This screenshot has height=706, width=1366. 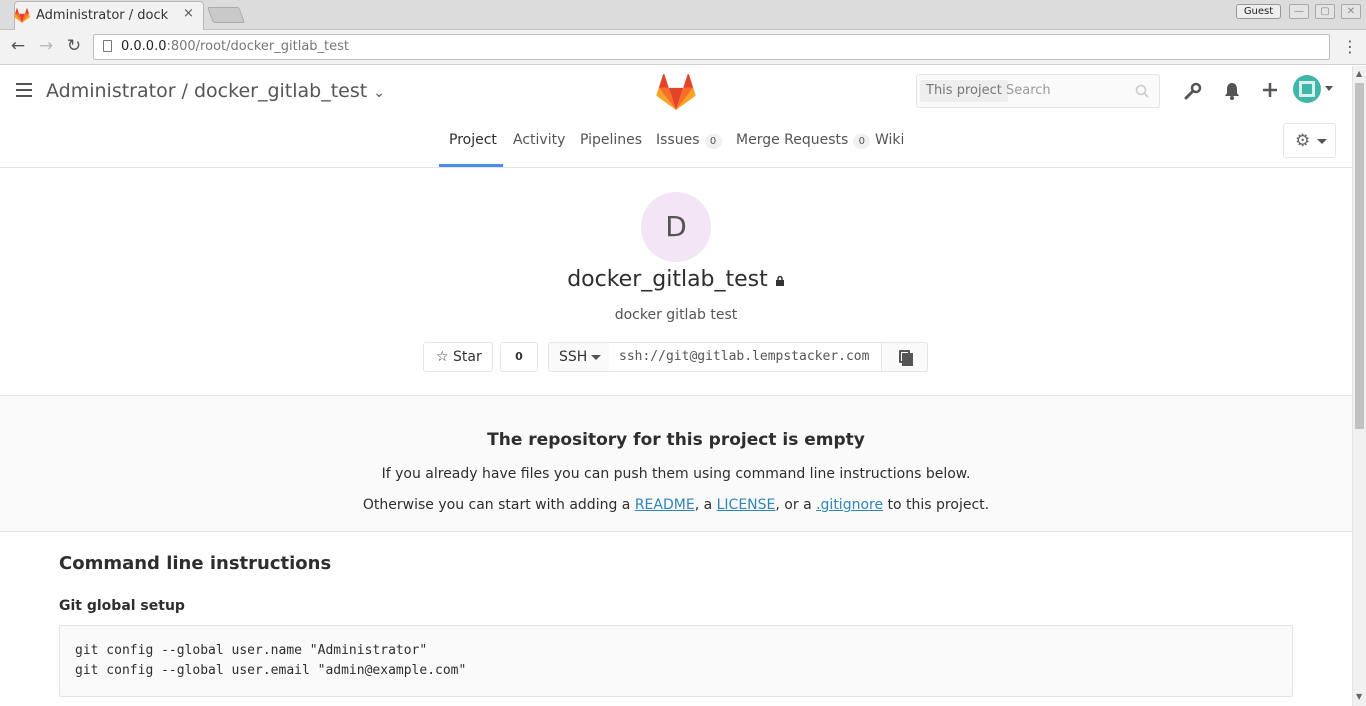 I want to click on back-button: ←, so click(x=18, y=46).